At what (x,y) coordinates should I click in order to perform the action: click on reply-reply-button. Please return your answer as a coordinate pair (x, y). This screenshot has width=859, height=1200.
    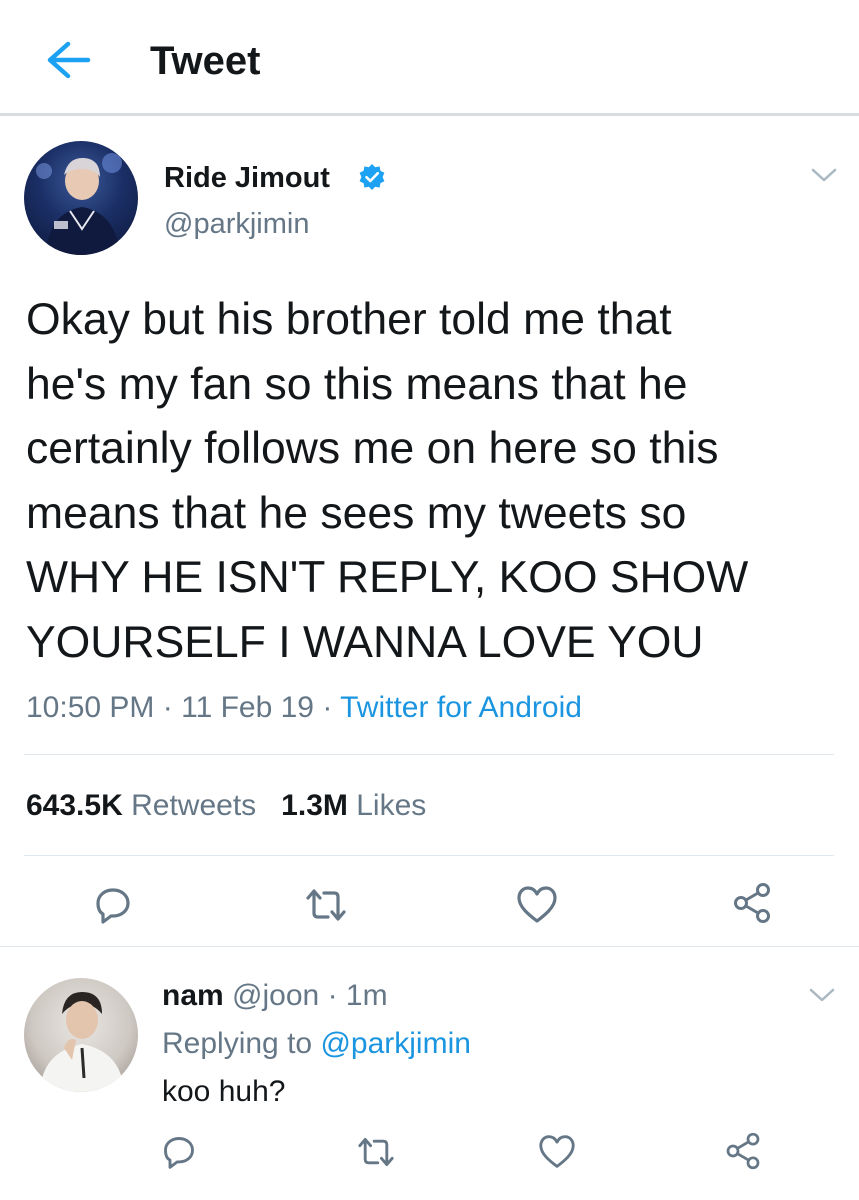
    Looking at the image, I should click on (179, 1152).